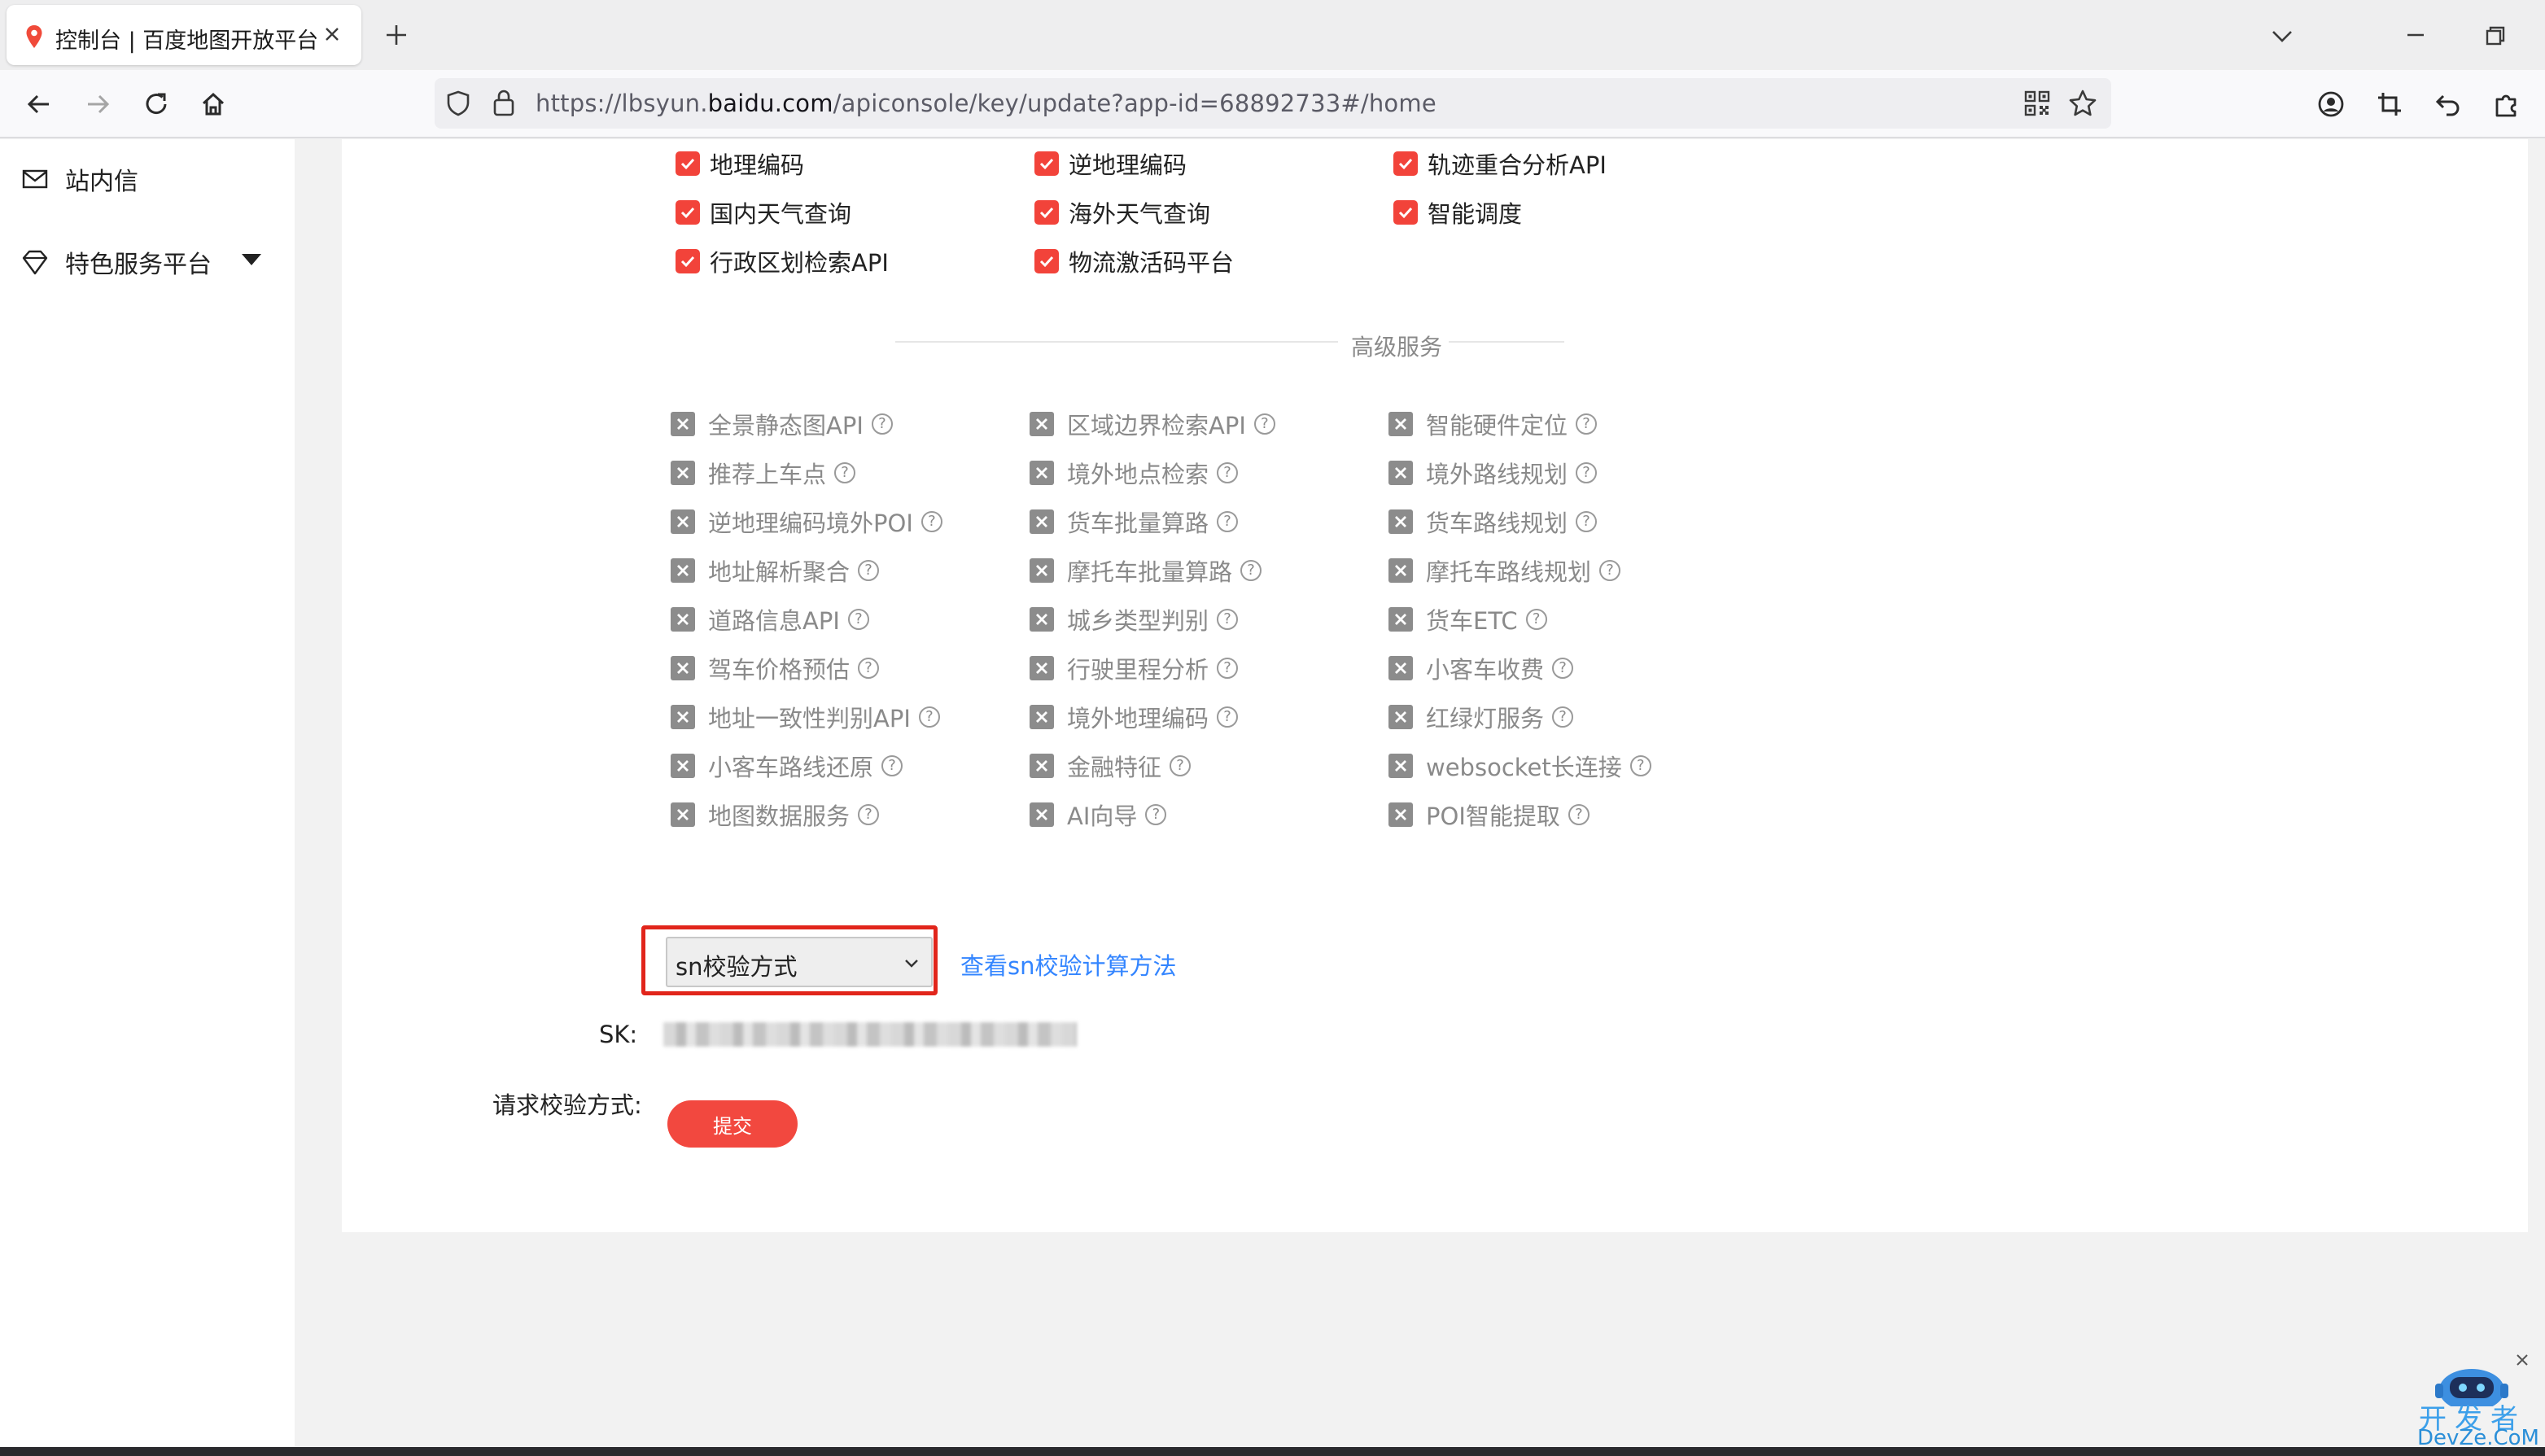  I want to click on undo-icon, so click(2448, 104).